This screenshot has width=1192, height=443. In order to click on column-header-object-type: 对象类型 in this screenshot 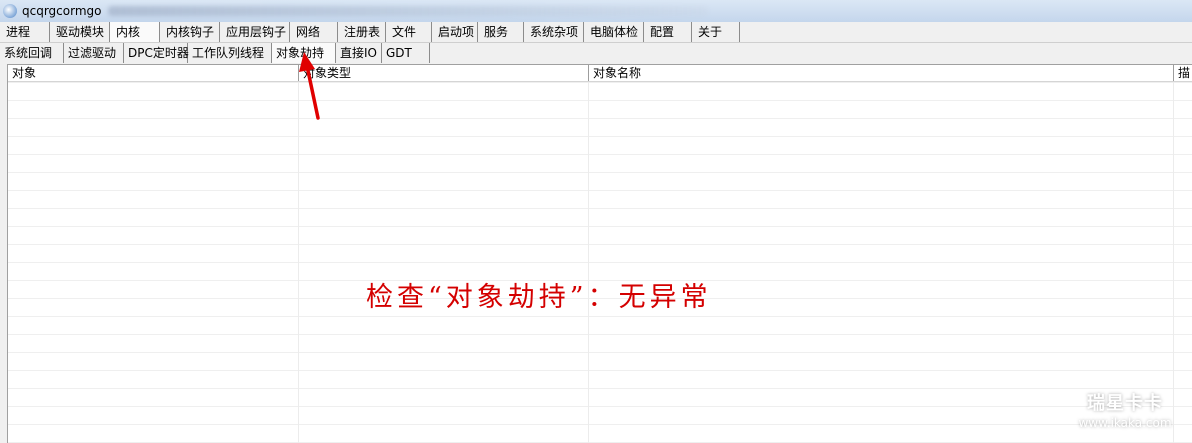, I will do `click(444, 73)`.